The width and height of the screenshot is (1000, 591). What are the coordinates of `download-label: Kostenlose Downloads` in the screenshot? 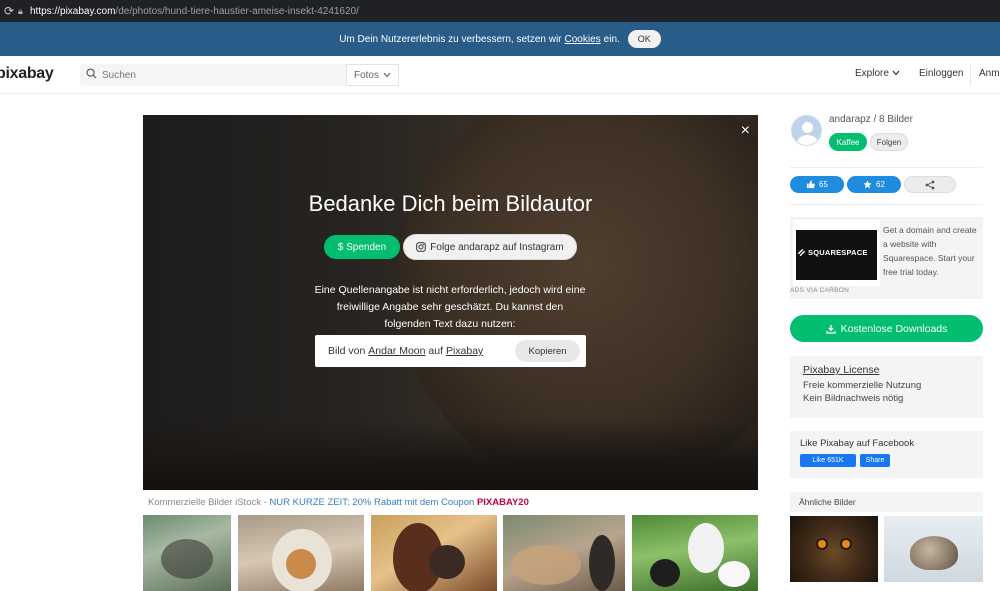 It's located at (894, 328).